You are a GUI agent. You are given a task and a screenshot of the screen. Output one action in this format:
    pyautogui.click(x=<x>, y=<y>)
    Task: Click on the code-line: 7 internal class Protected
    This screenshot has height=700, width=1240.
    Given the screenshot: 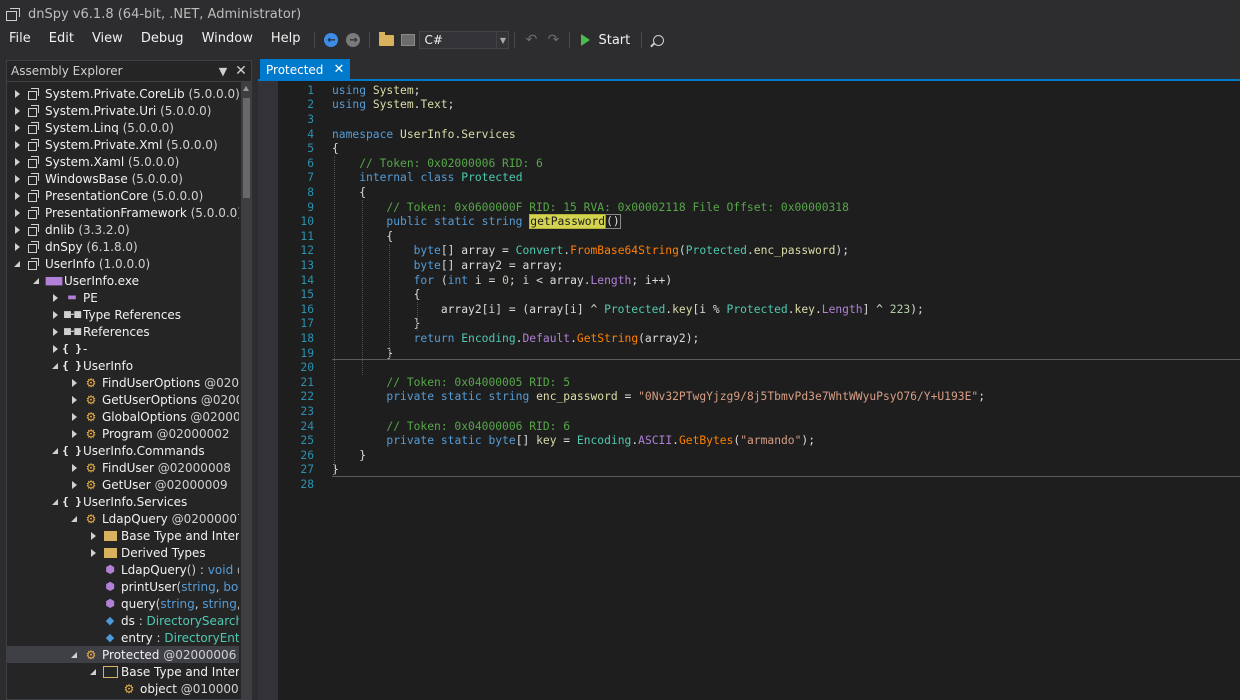 What is the action you would take?
    pyautogui.click(x=759, y=178)
    